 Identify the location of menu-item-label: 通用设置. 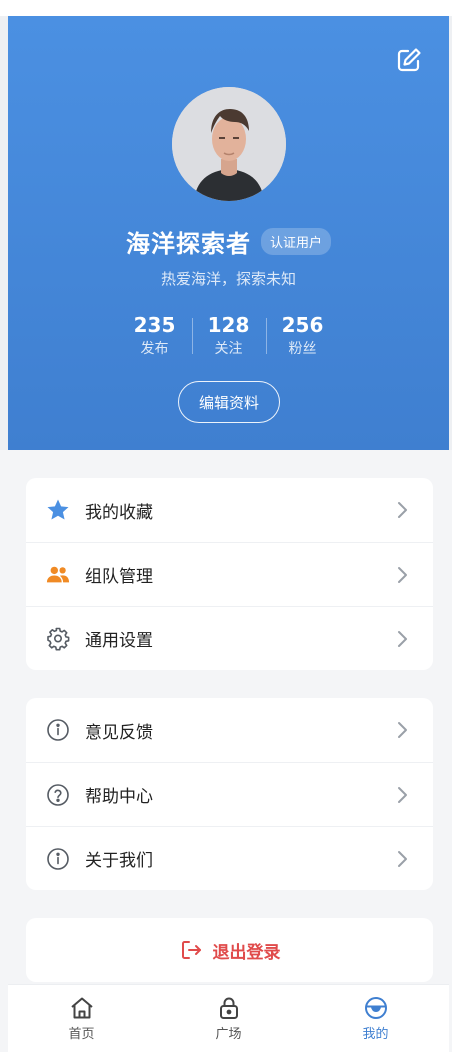
(119, 641).